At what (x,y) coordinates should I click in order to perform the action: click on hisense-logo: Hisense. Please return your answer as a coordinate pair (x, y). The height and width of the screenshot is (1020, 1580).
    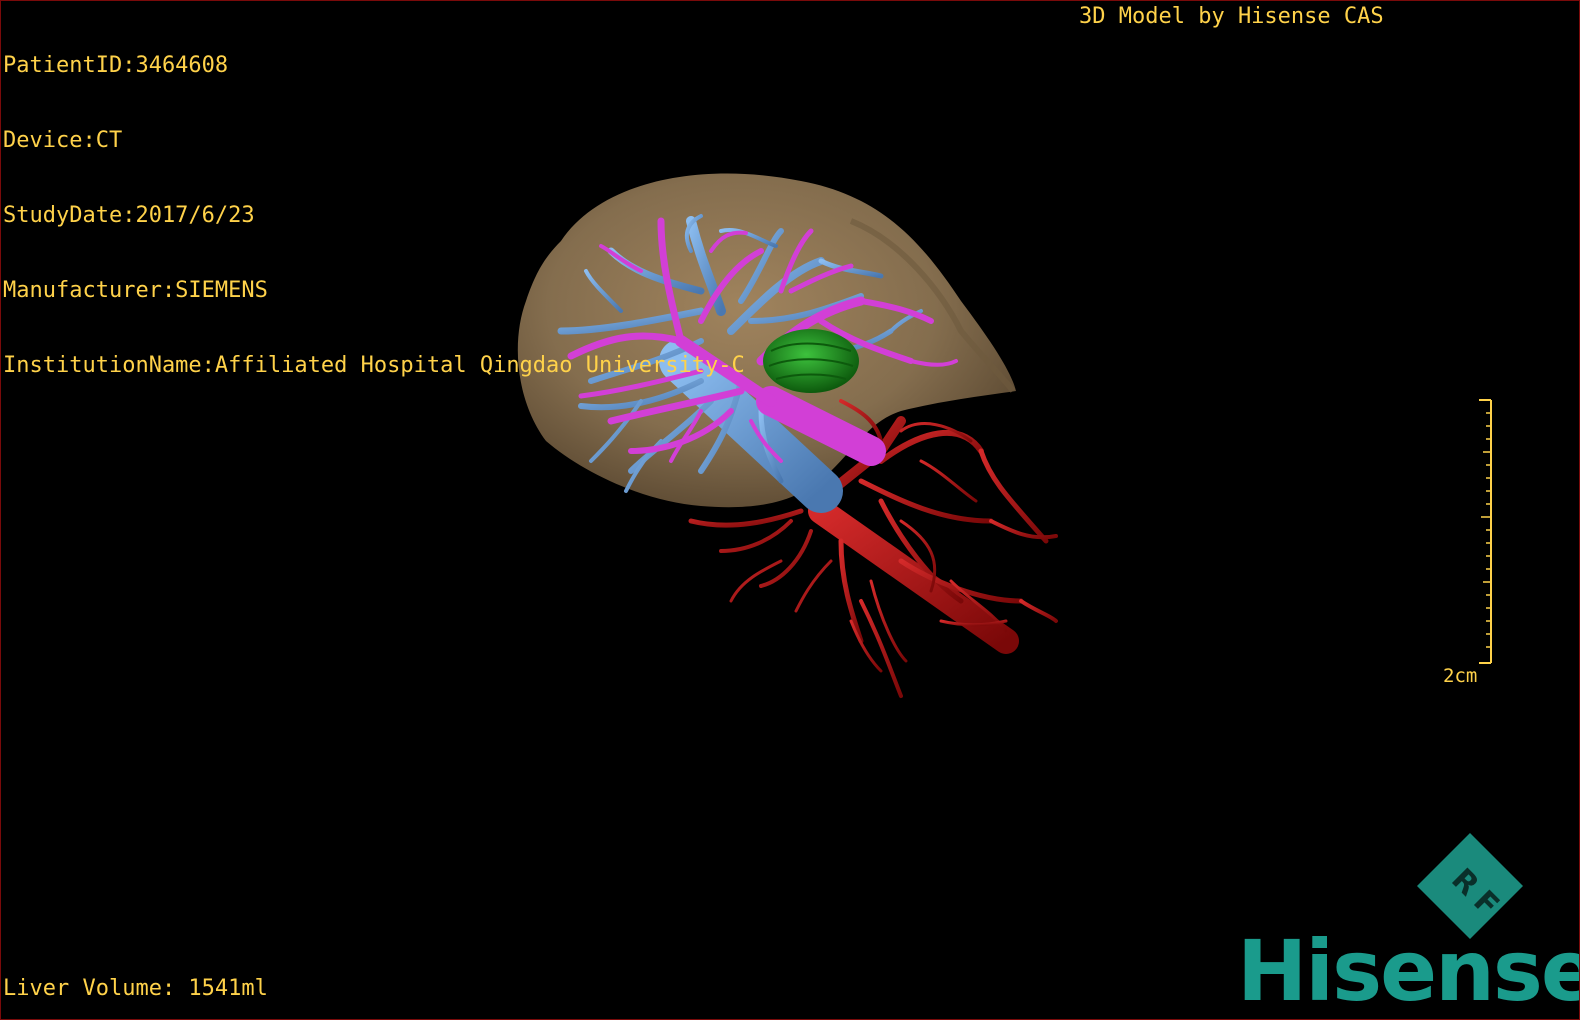
    Looking at the image, I should click on (1408, 971).